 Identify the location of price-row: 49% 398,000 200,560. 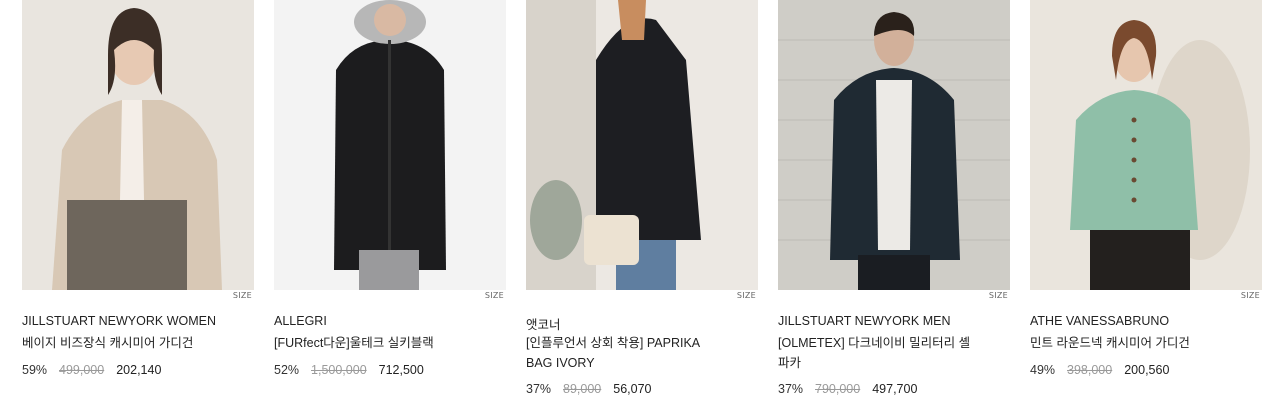
(1105, 370).